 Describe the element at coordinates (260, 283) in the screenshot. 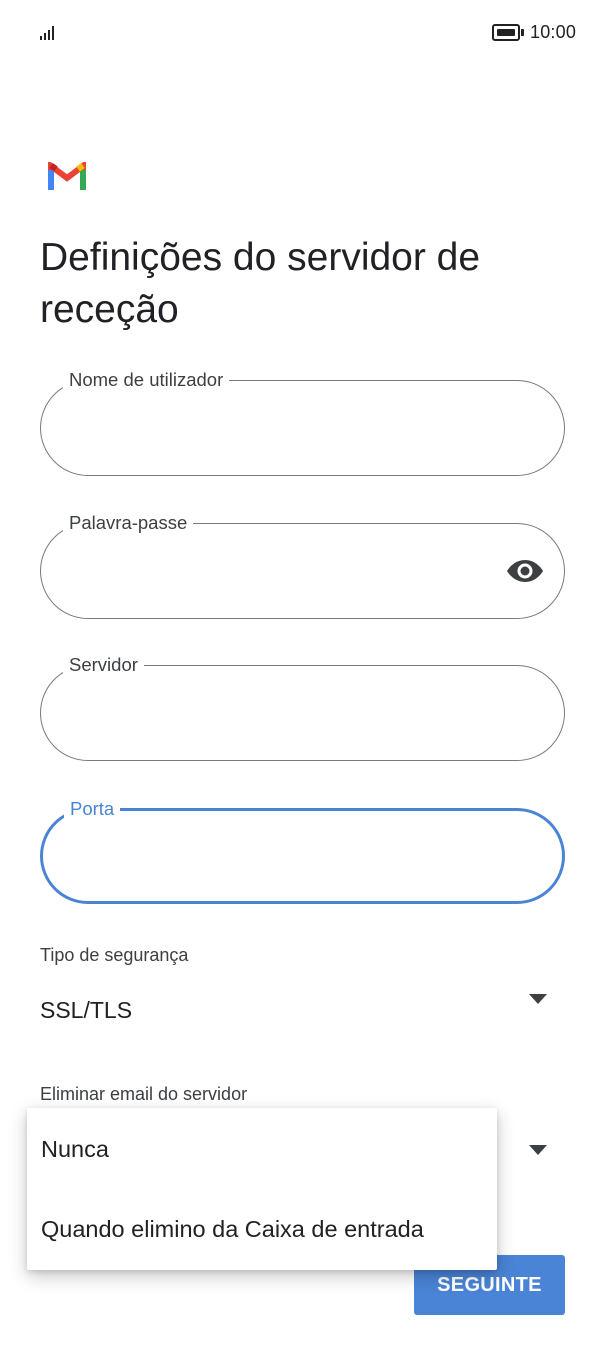

I see `page-title: Definições do servidor de receção` at that location.